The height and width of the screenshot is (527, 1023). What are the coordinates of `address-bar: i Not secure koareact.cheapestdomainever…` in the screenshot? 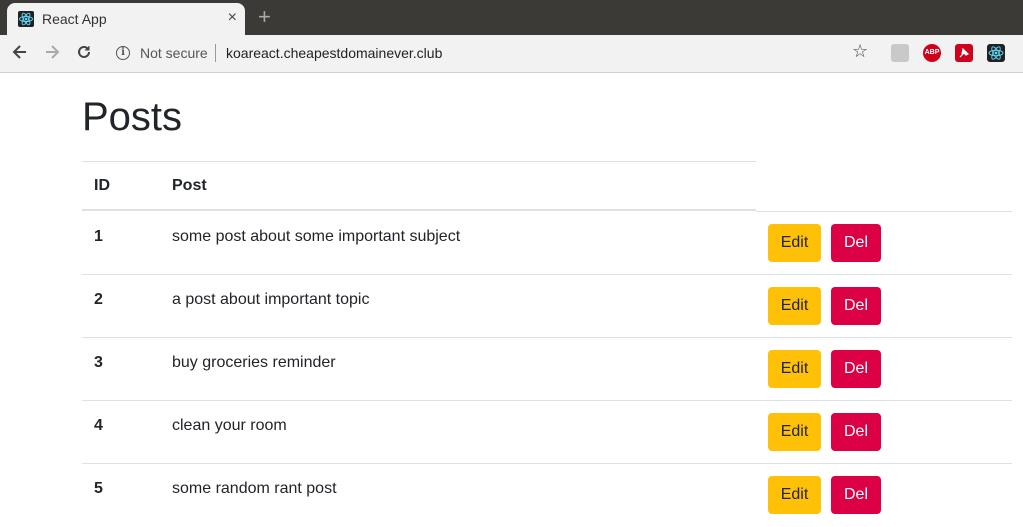 It's located at (492, 53).